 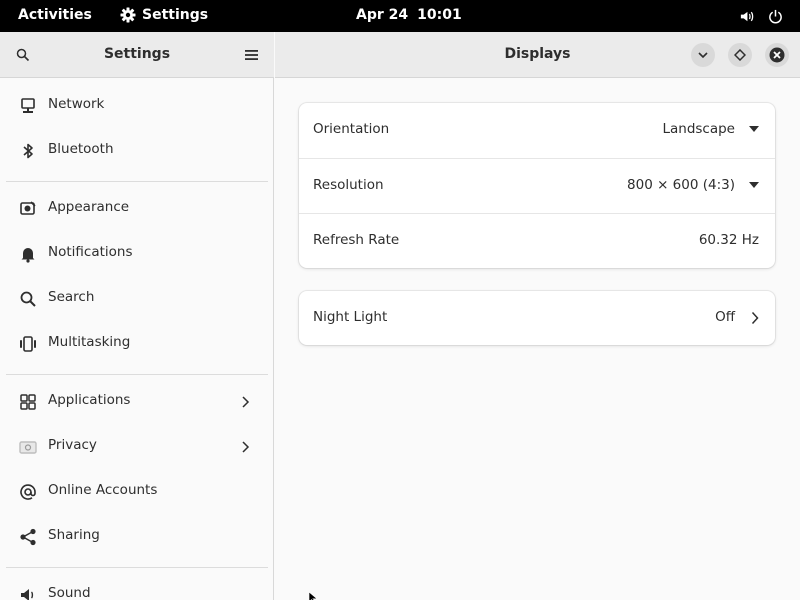 What do you see at coordinates (128, 15) in the screenshot?
I see `gear-icon` at bounding box center [128, 15].